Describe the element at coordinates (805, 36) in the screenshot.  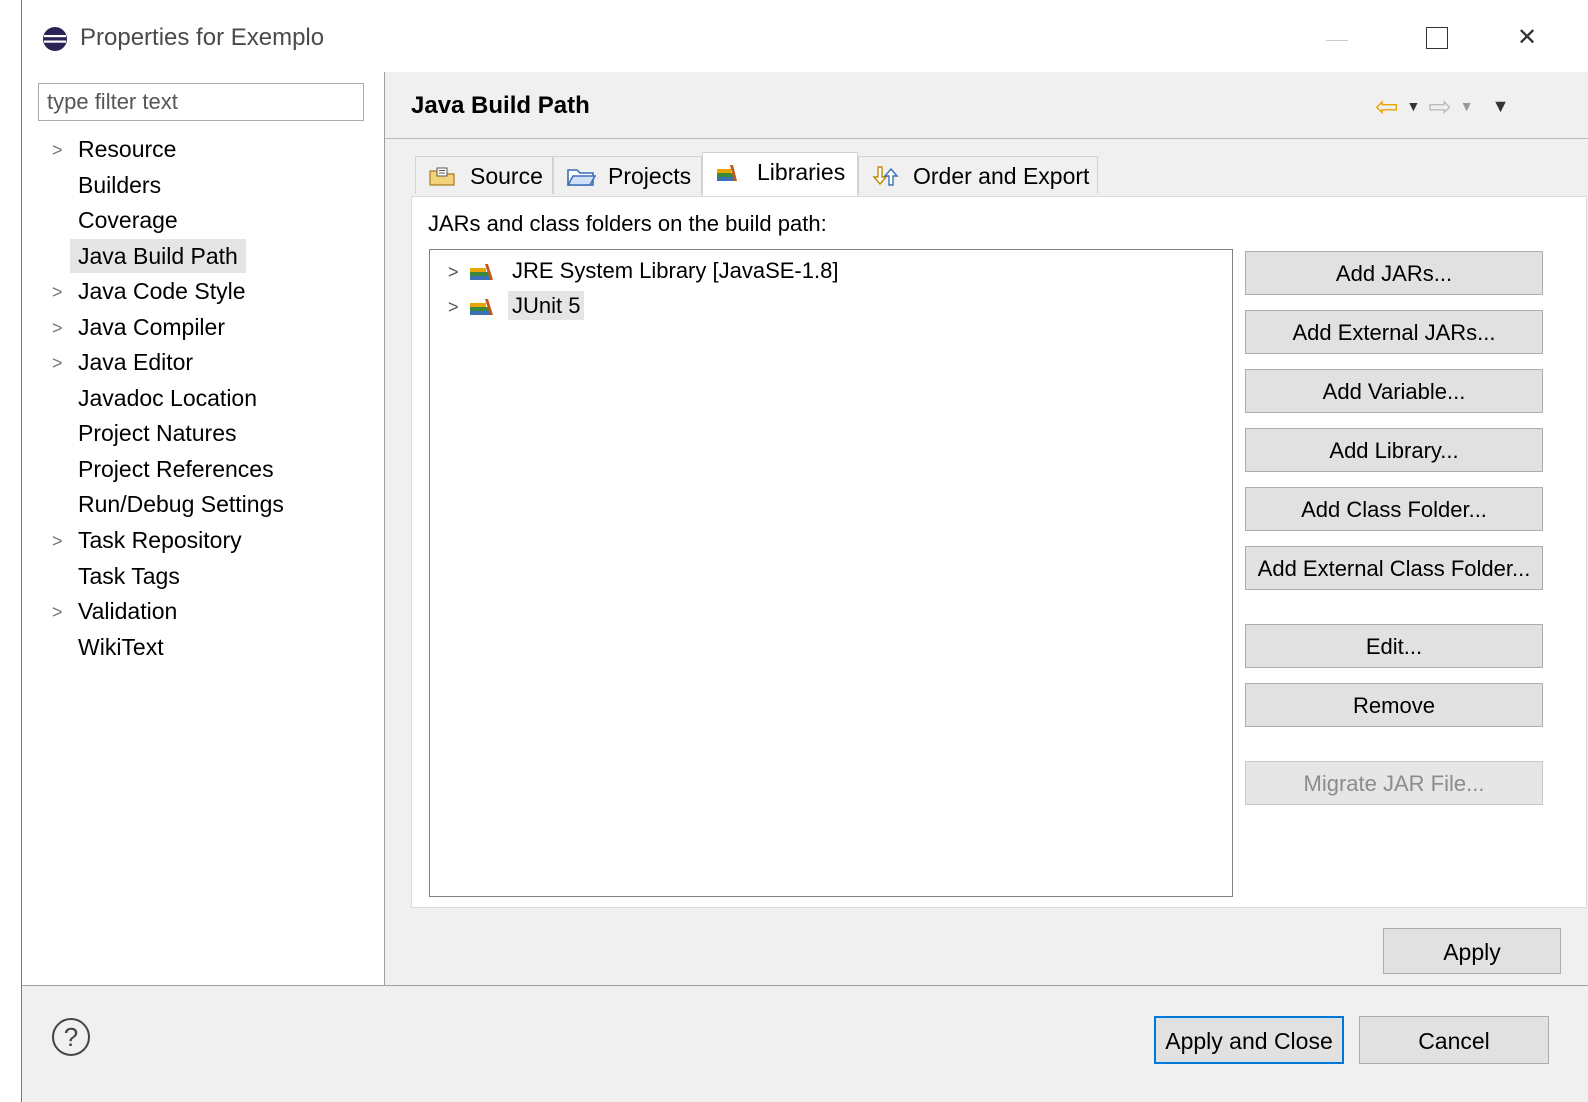
I see `title-bar: Properties for Exemplo ✕` at that location.